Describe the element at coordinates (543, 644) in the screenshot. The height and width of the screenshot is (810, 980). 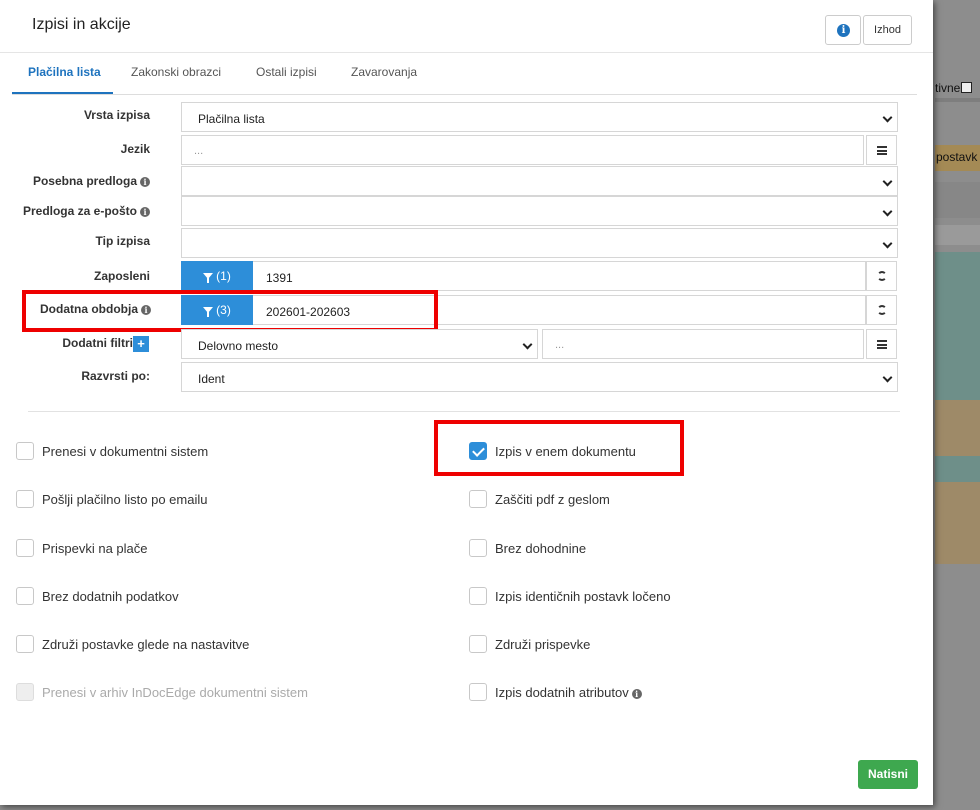
I see `checkbox-label: Združi prispevke` at that location.